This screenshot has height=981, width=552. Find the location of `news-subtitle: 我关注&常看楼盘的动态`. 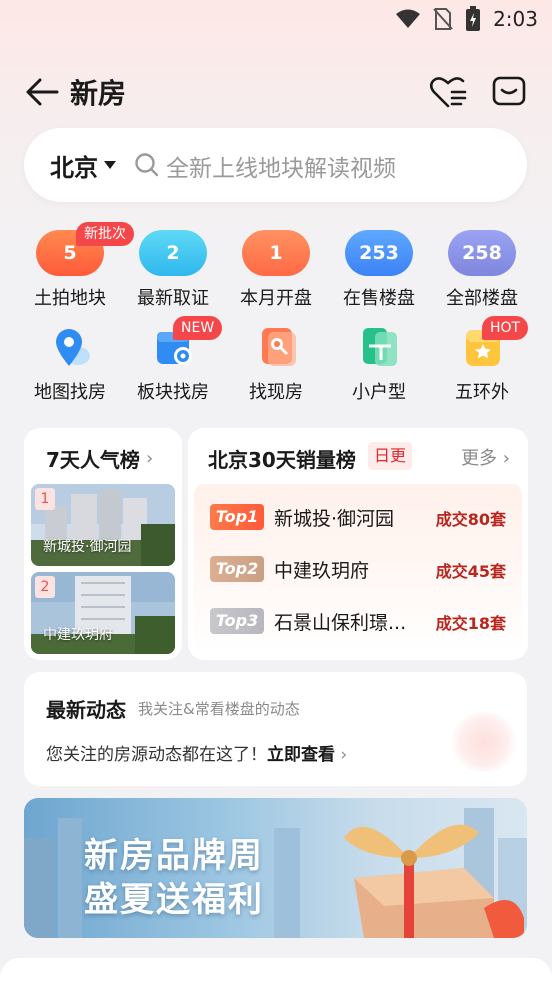

news-subtitle: 我关注&常看楼盘的动态 is located at coordinates (219, 709).